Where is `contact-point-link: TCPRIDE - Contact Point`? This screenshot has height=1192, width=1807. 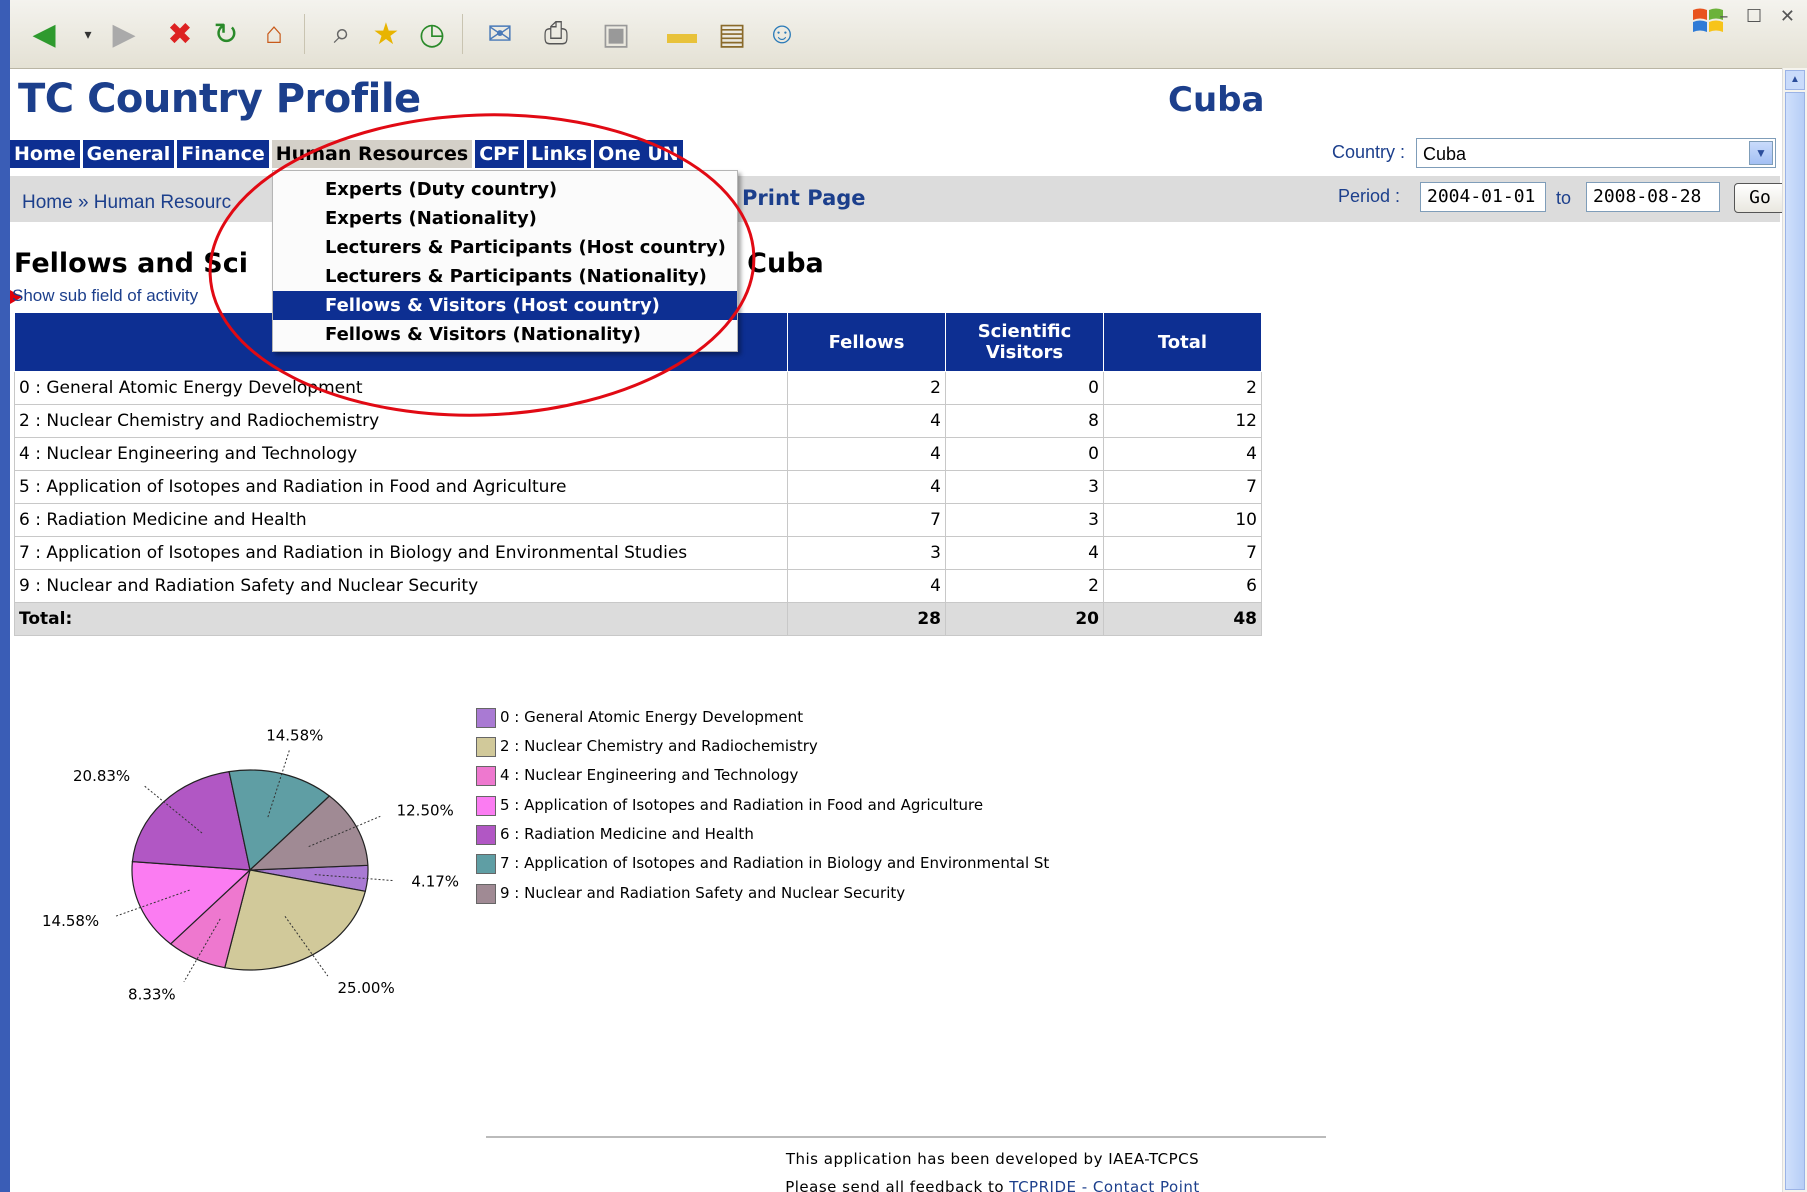 contact-point-link: TCPRIDE - Contact Point is located at coordinates (1104, 1185).